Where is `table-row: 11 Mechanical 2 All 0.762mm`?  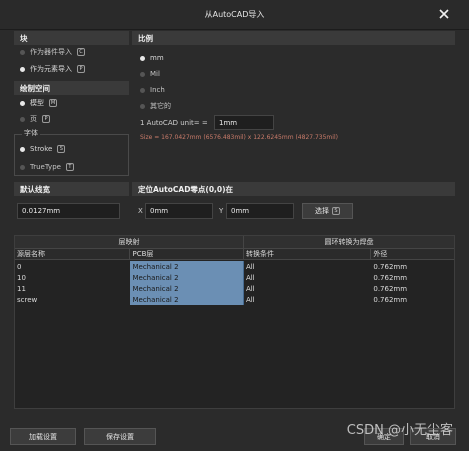 table-row: 11 Mechanical 2 All 0.762mm is located at coordinates (234, 288).